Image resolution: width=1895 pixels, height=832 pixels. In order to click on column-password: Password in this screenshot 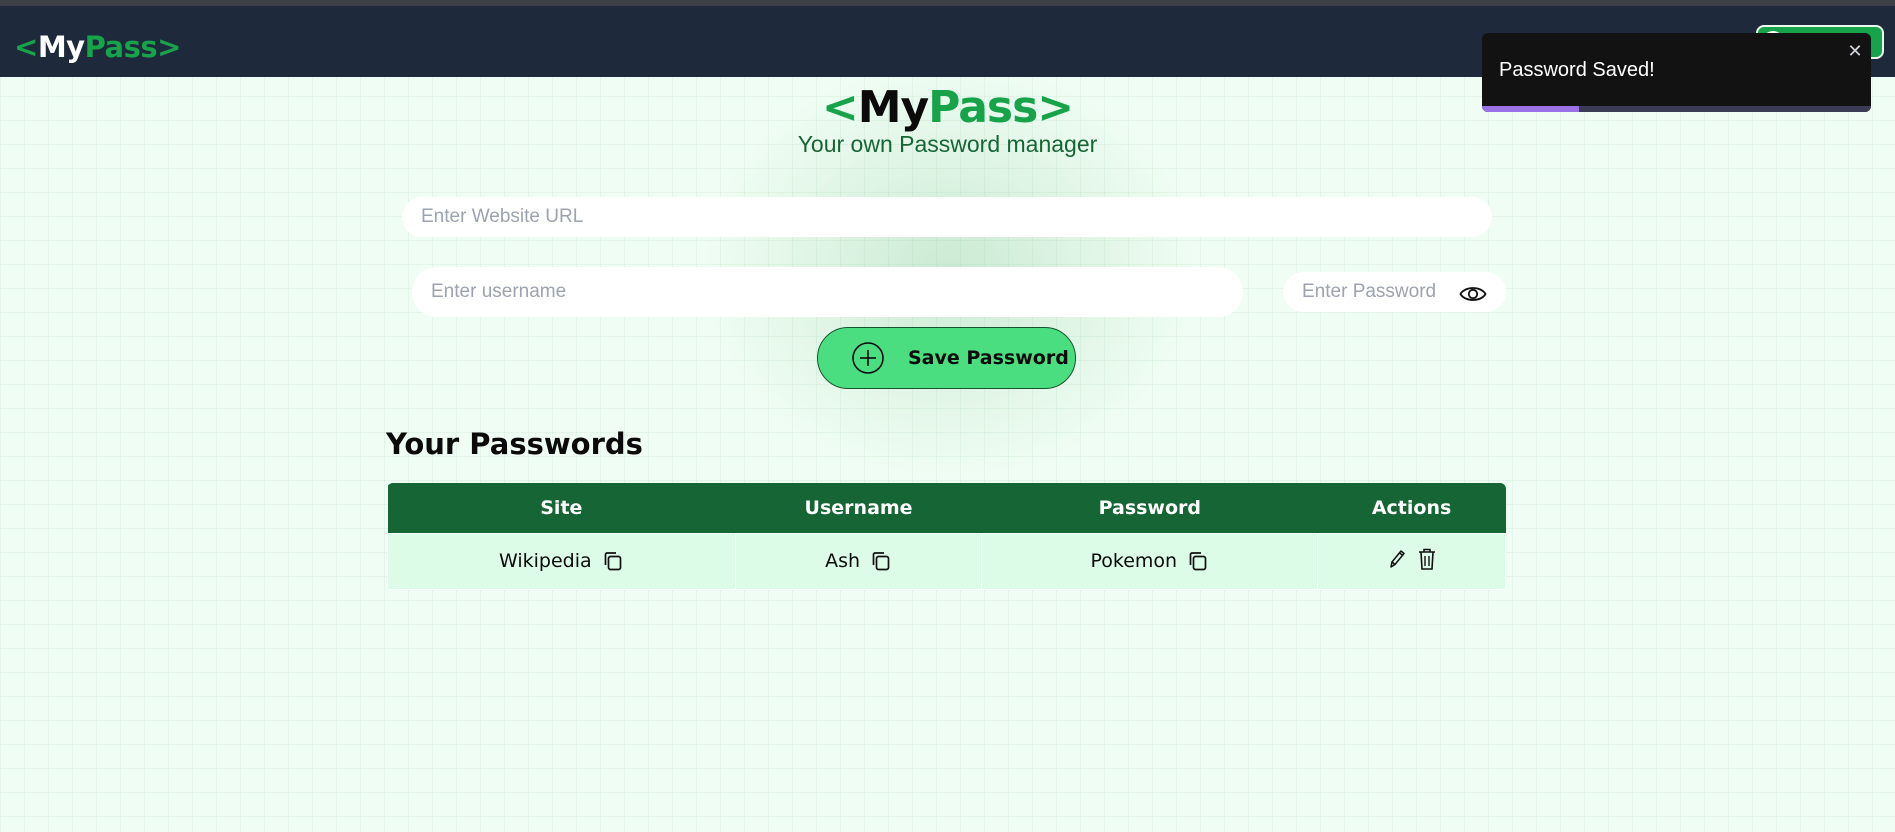, I will do `click(1150, 507)`.